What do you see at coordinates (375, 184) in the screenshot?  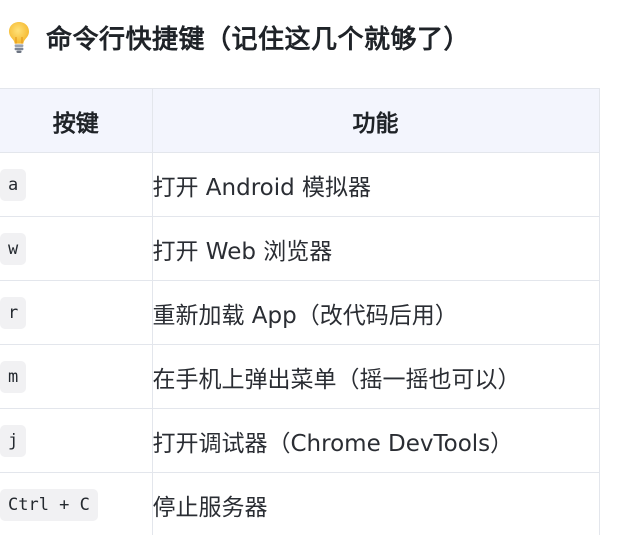 I see `function-cell: 打开 Android 模拟器` at bounding box center [375, 184].